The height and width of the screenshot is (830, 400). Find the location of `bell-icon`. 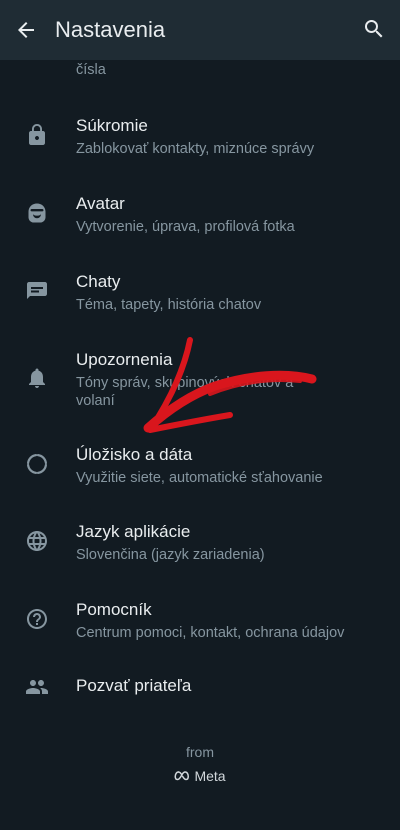

bell-icon is located at coordinates (37, 378).